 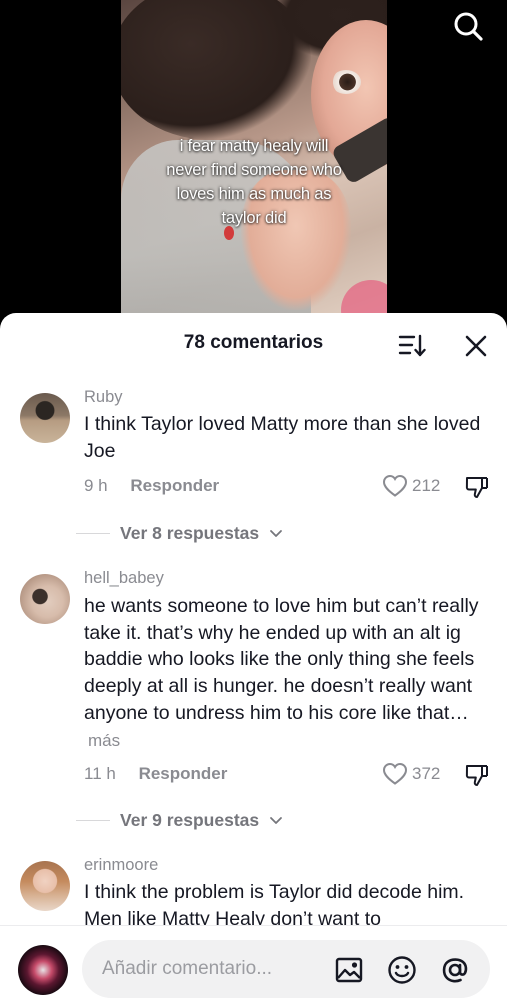 I want to click on at-mention-icon, so click(x=455, y=970).